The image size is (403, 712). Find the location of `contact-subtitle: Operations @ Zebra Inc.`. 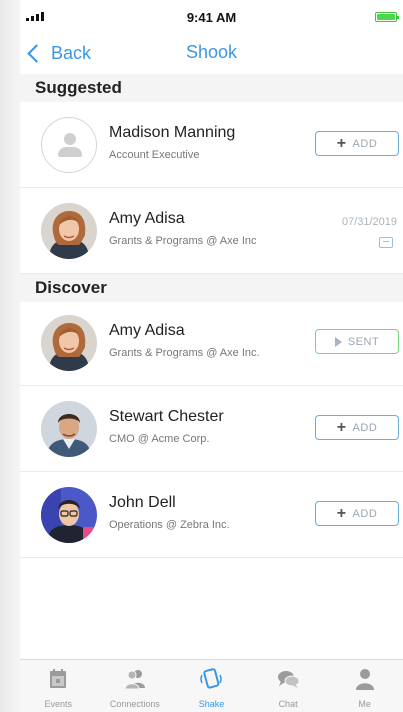

contact-subtitle: Operations @ Zebra Inc. is located at coordinates (169, 525).